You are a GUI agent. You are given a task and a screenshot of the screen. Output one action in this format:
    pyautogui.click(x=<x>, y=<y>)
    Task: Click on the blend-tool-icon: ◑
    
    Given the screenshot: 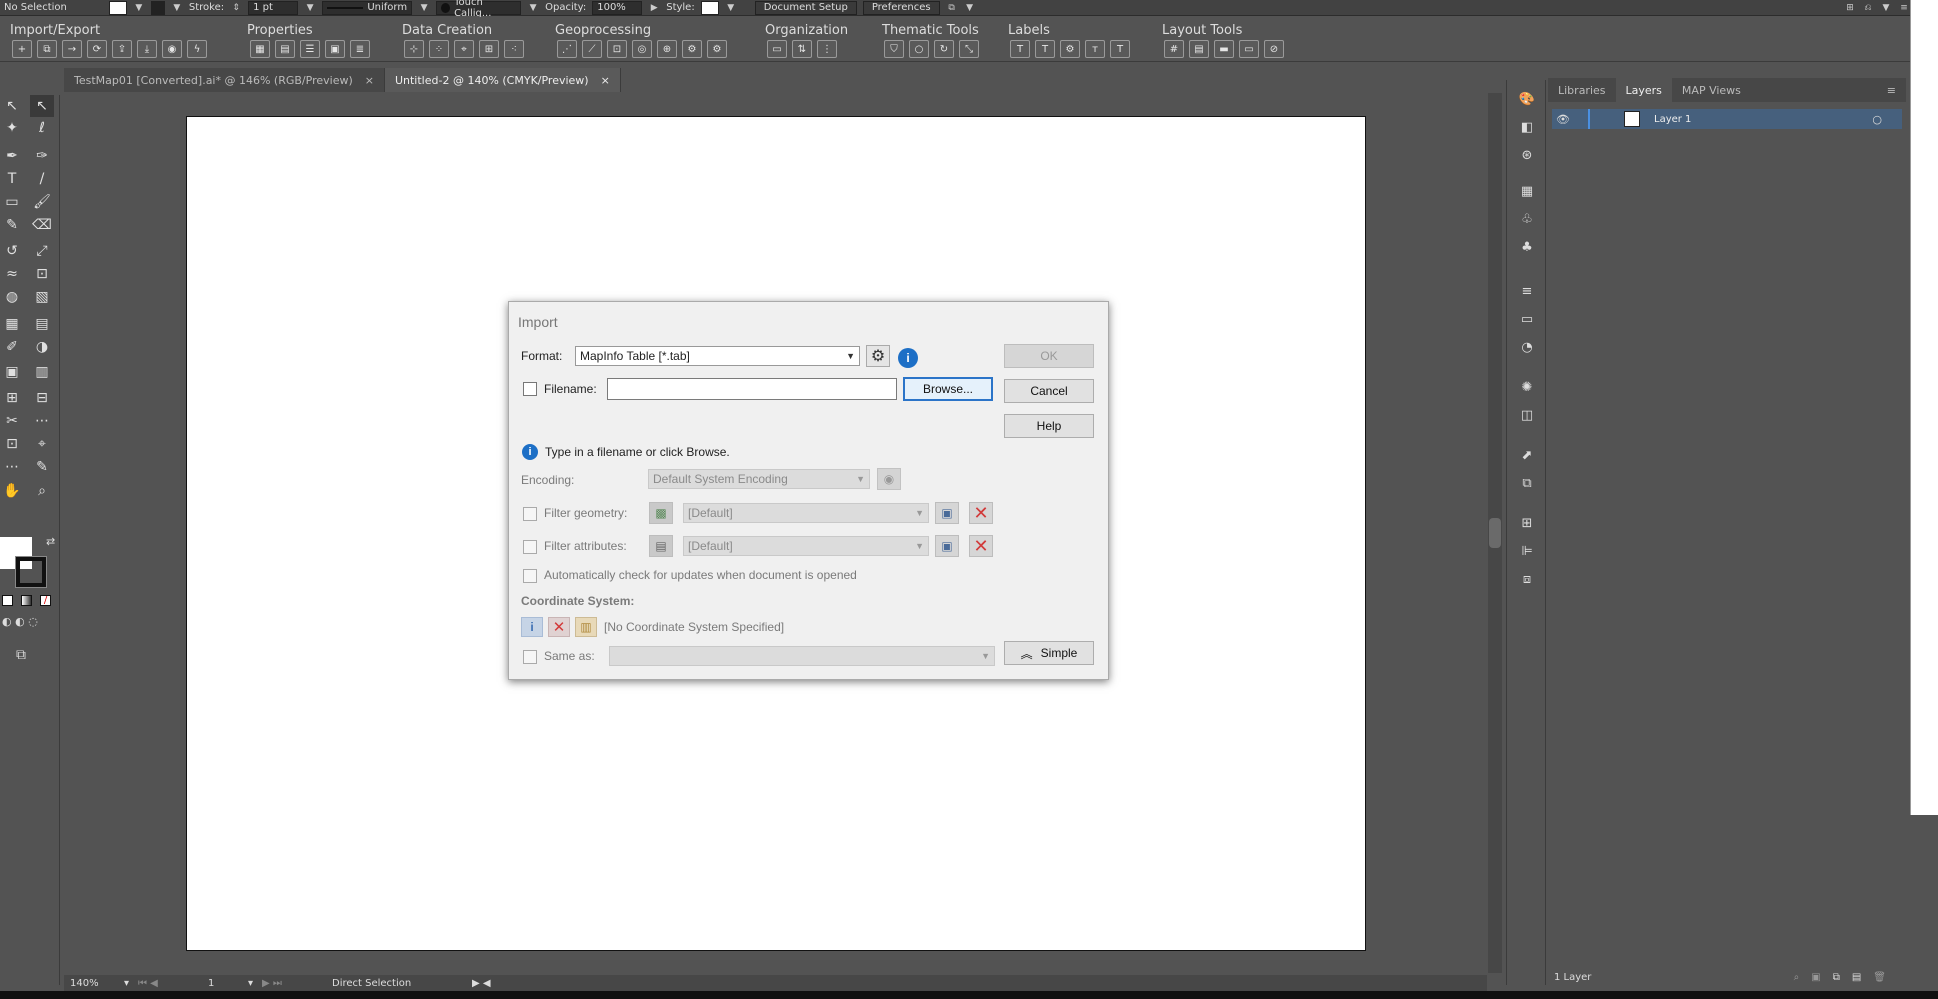 What is the action you would take?
    pyautogui.click(x=42, y=347)
    